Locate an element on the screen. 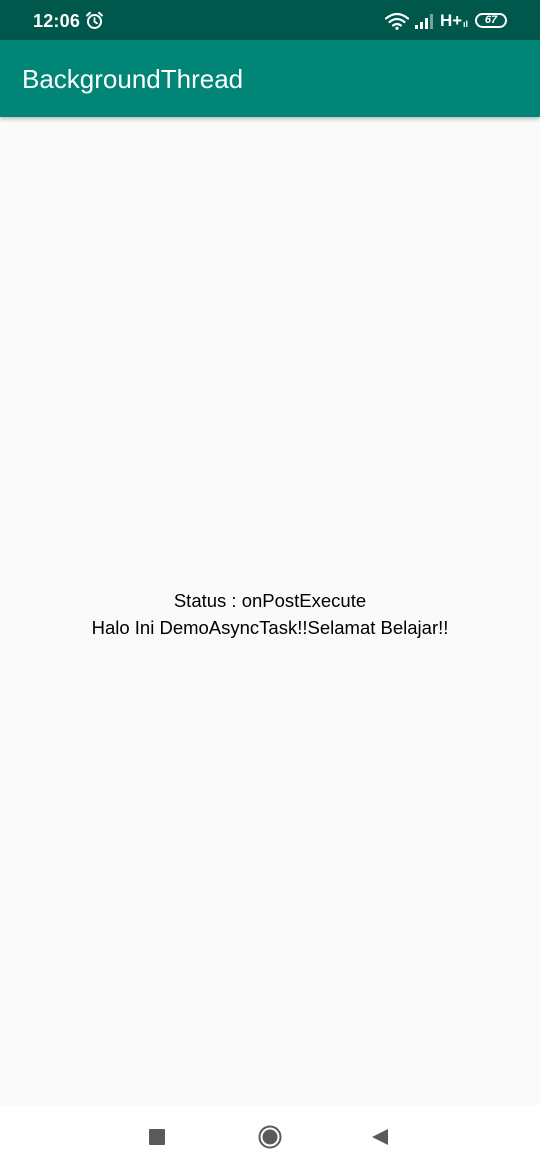 The image size is (540, 1170). home-button is located at coordinates (270, 1137).